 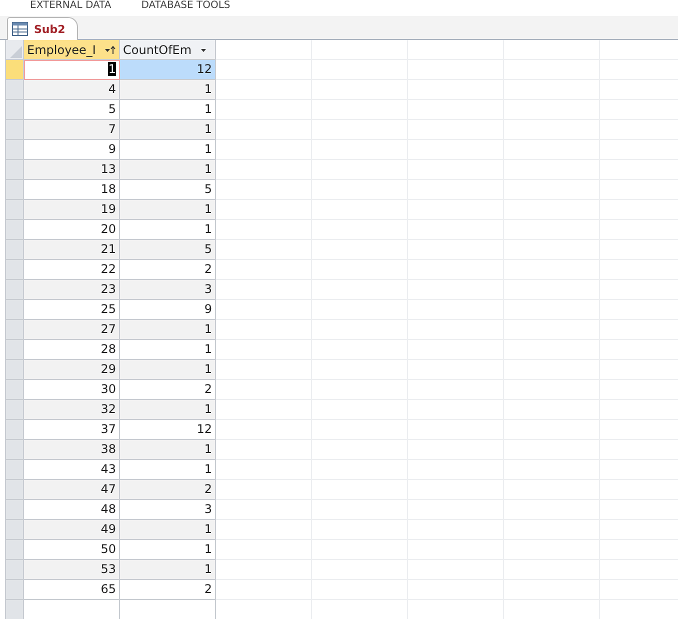 What do you see at coordinates (20, 29) in the screenshot?
I see `table-icon` at bounding box center [20, 29].